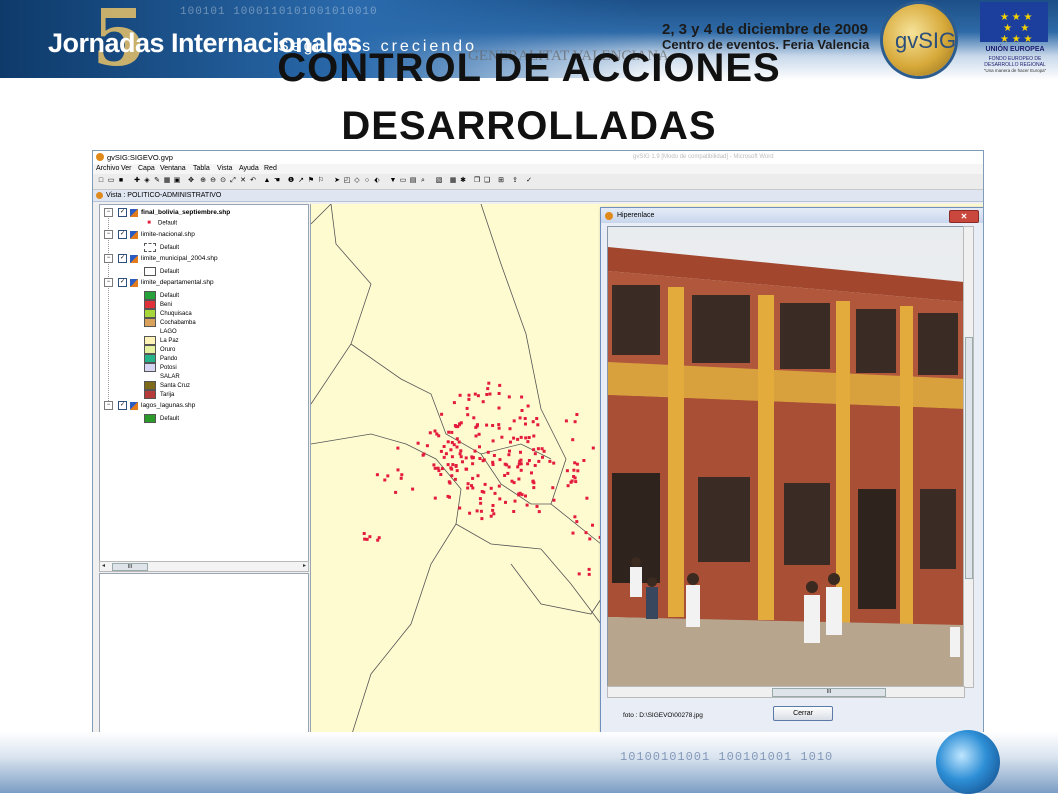 The height and width of the screenshot is (794, 1058). What do you see at coordinates (201, 168) in the screenshot?
I see `menu-tabla: Tabla` at bounding box center [201, 168].